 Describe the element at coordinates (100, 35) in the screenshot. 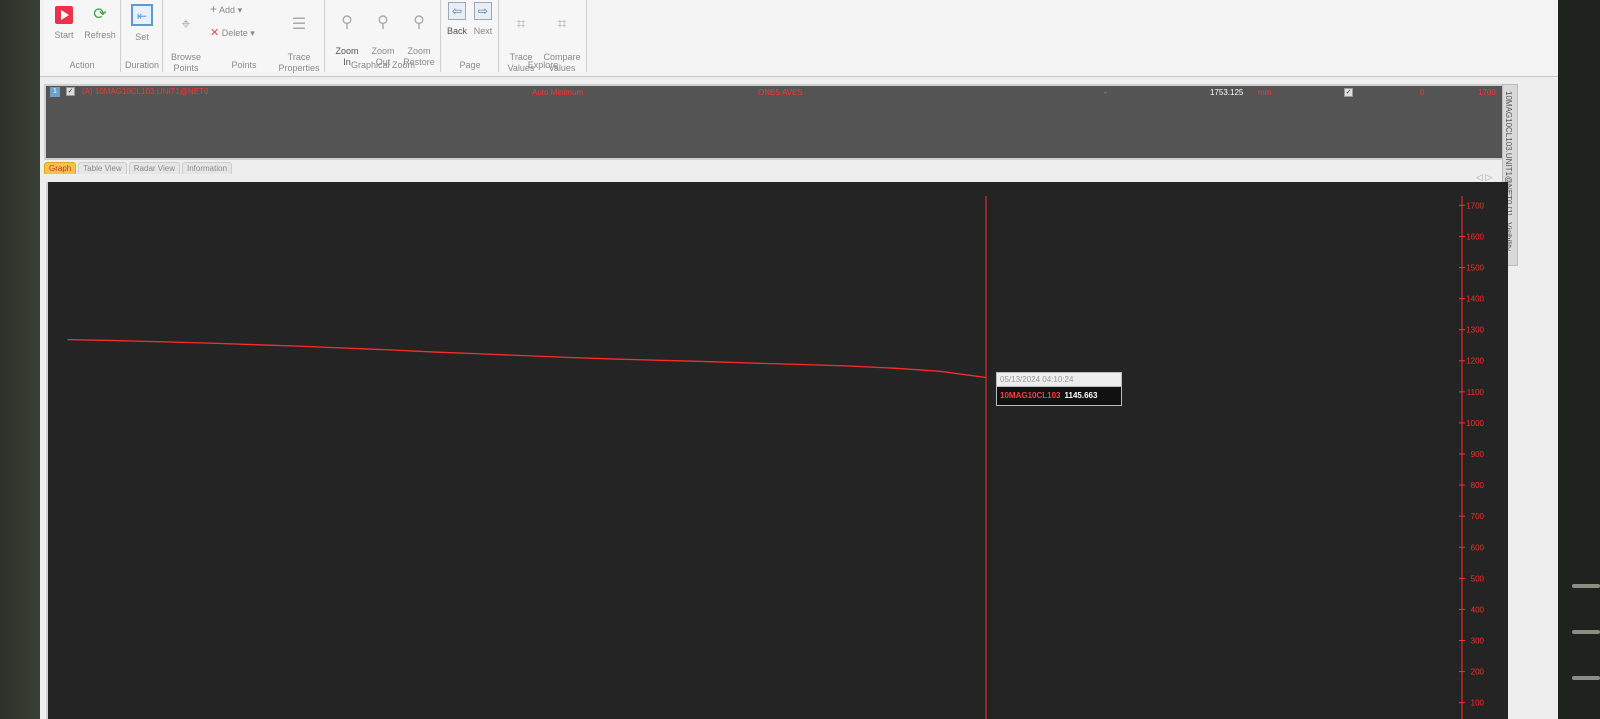

I see `refresh-label: Refresh` at that location.